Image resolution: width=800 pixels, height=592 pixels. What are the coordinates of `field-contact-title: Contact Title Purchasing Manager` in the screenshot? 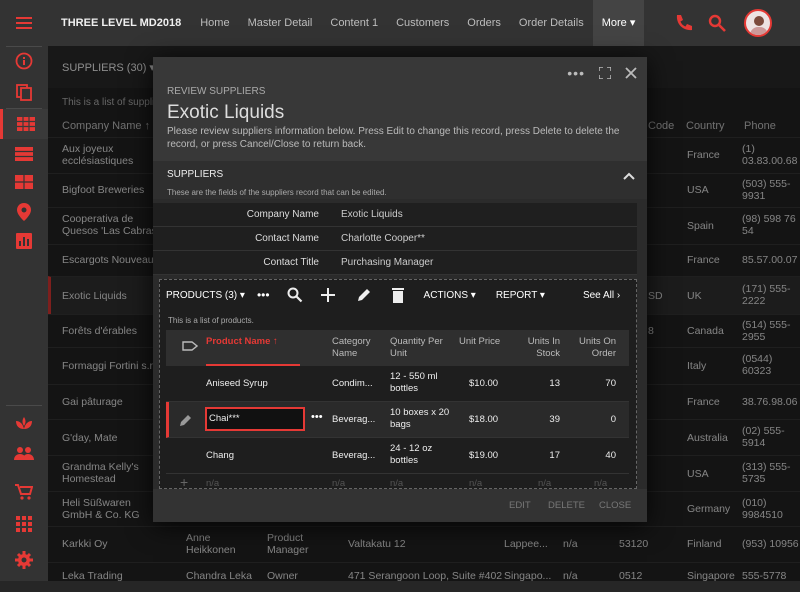 It's located at (395, 263).